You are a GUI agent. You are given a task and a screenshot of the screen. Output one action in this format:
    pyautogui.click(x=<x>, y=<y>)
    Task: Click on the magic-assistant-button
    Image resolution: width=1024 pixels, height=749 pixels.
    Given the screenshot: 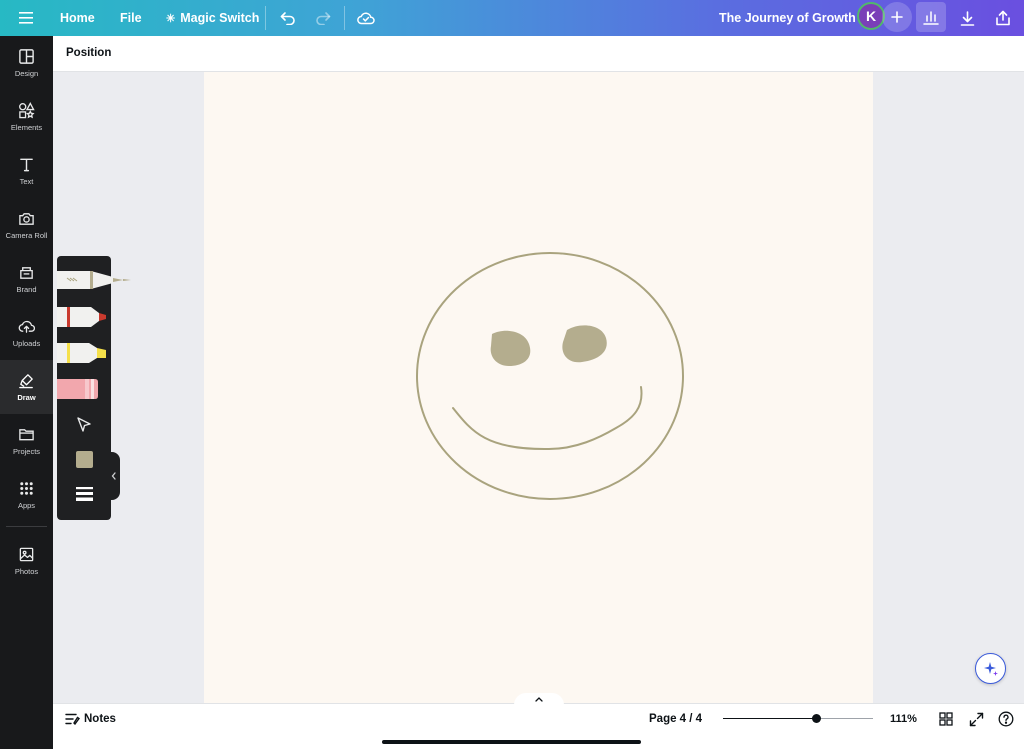 What is the action you would take?
    pyautogui.click(x=990, y=668)
    